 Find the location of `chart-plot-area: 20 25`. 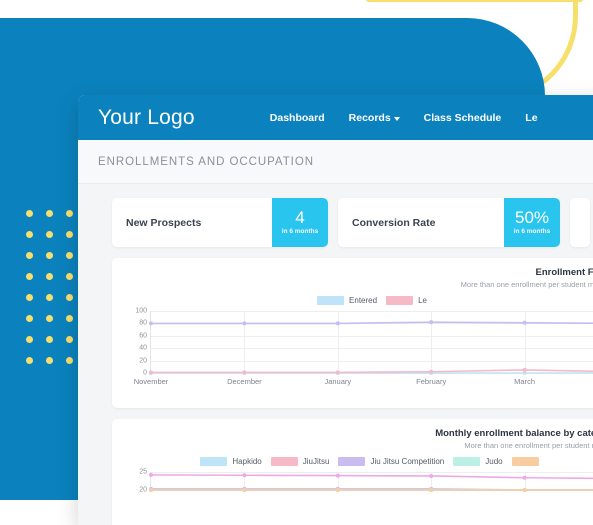

chart-plot-area: 20 25 is located at coordinates (359, 481).